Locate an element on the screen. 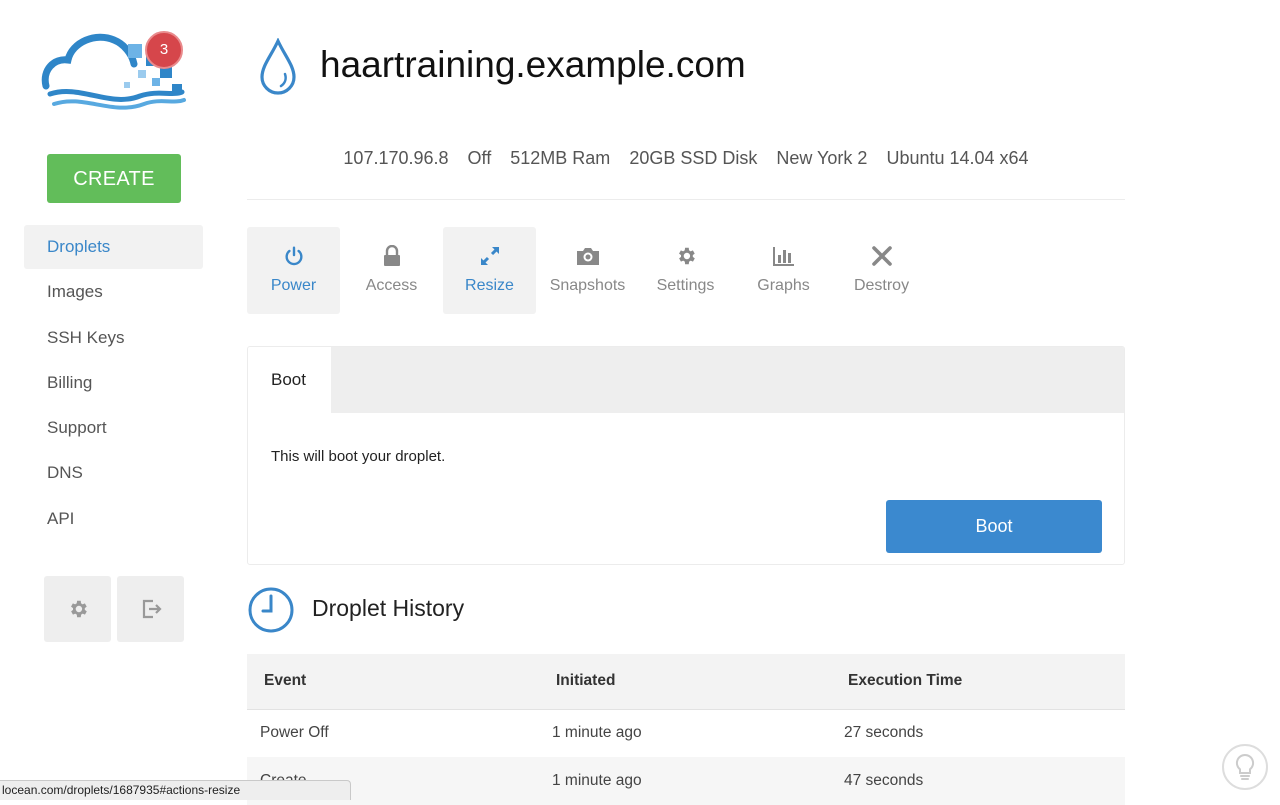  sidebar-item-billing: Billing is located at coordinates (113, 383).